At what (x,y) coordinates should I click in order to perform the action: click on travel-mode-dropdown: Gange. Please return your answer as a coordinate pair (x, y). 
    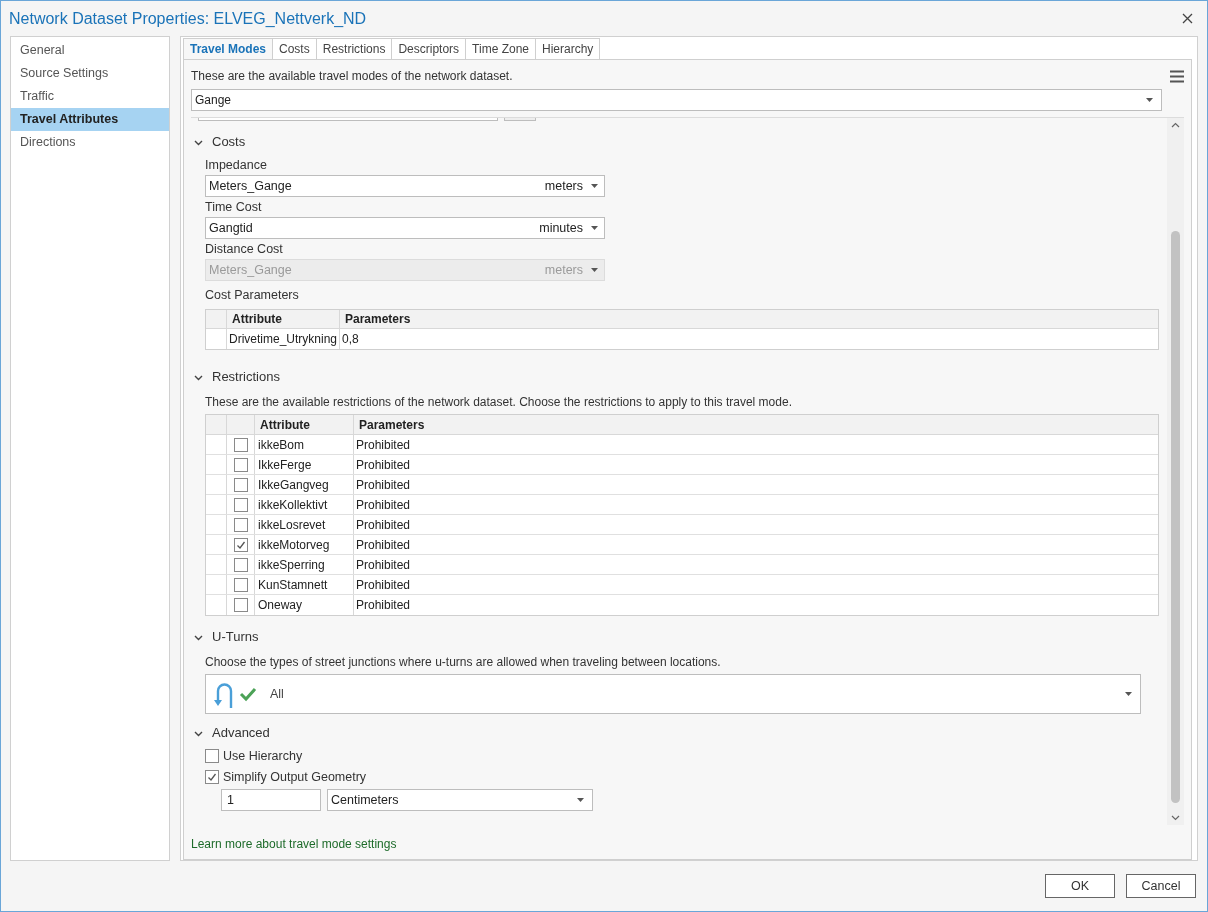
    Looking at the image, I should click on (676, 100).